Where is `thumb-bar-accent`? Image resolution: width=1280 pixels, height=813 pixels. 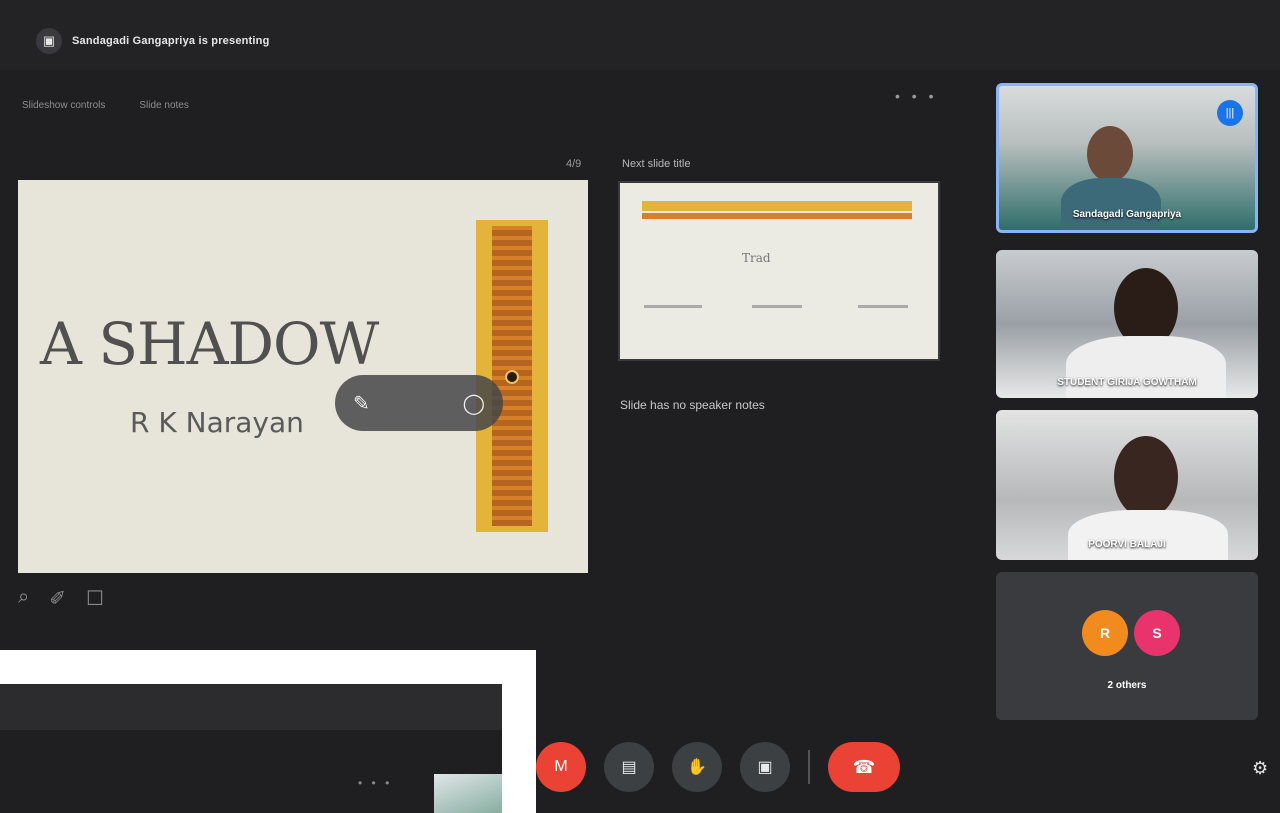 thumb-bar-accent is located at coordinates (777, 216).